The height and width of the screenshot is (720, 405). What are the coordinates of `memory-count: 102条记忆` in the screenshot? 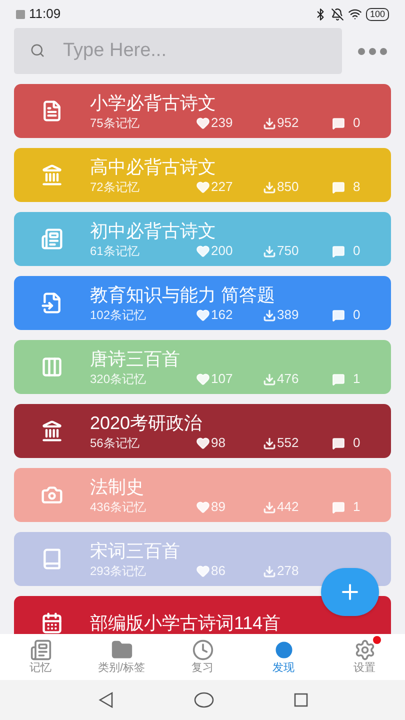 It's located at (119, 315).